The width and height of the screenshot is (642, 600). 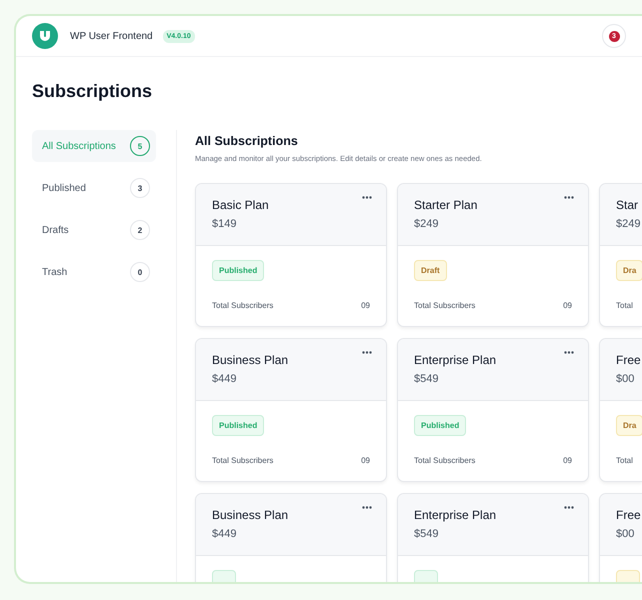 I want to click on sidebar-item: Drafts 2, so click(x=94, y=230).